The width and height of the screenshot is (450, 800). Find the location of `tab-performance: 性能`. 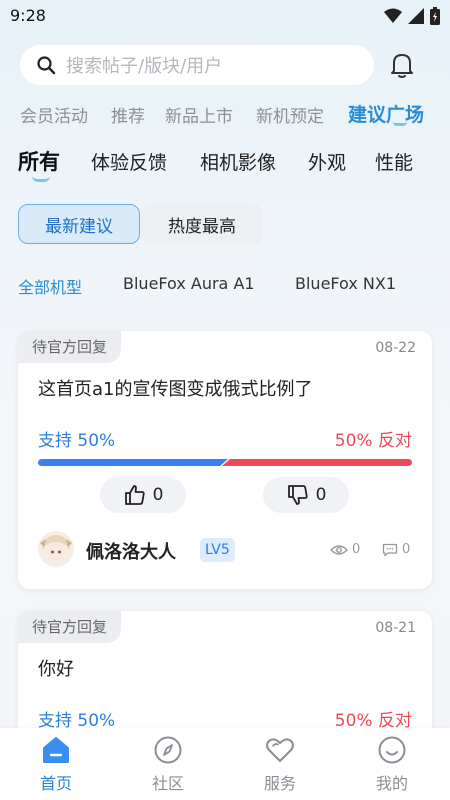

tab-performance: 性能 is located at coordinates (394, 161).